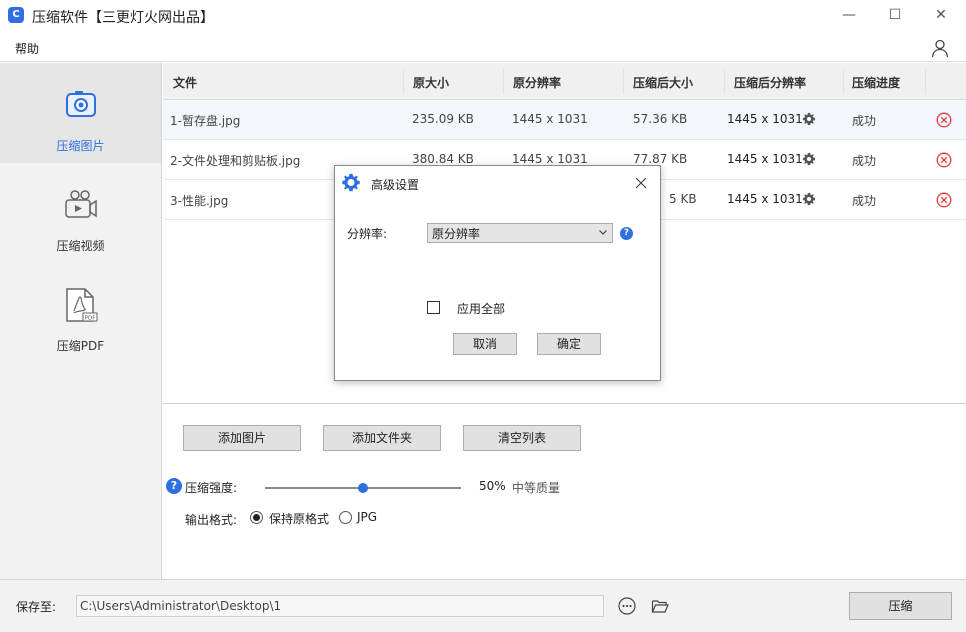 The height and width of the screenshot is (632, 966). I want to click on sidebar-item-compress-video: 压缩视频, so click(80, 213).